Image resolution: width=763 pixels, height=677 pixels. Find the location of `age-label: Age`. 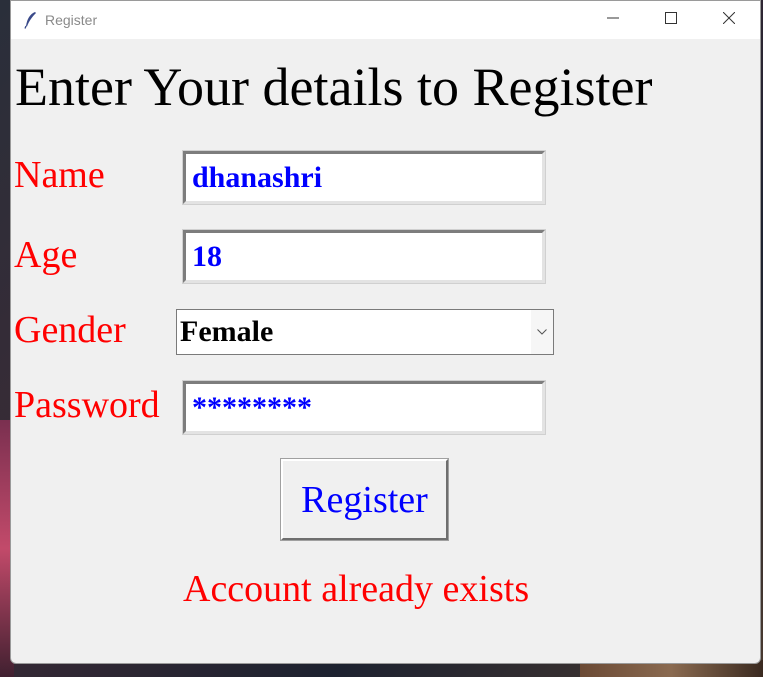

age-label: Age is located at coordinates (46, 255).